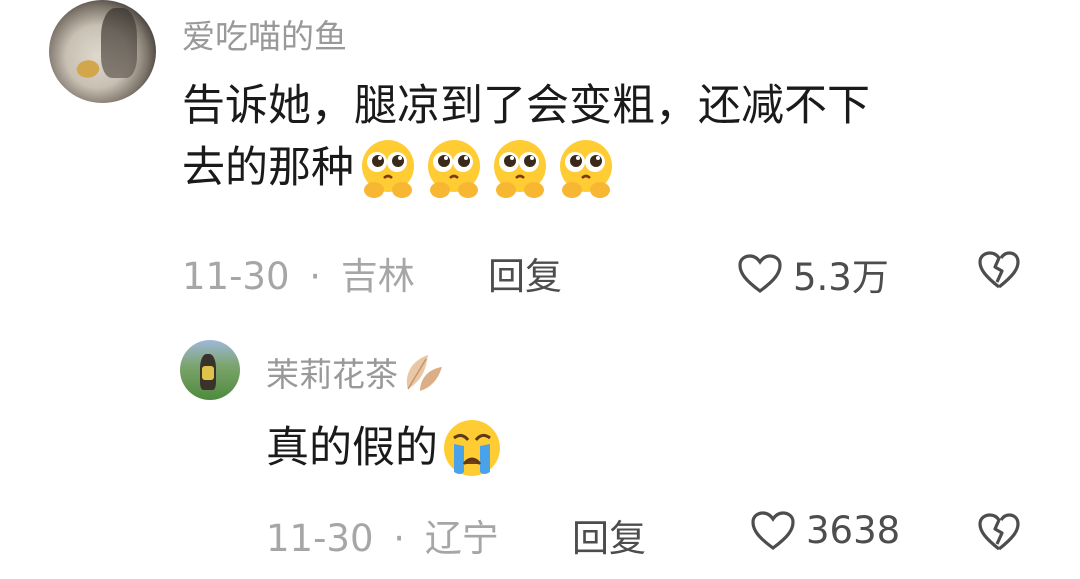  I want to click on comment-text: 真的假的, so click(385, 448).